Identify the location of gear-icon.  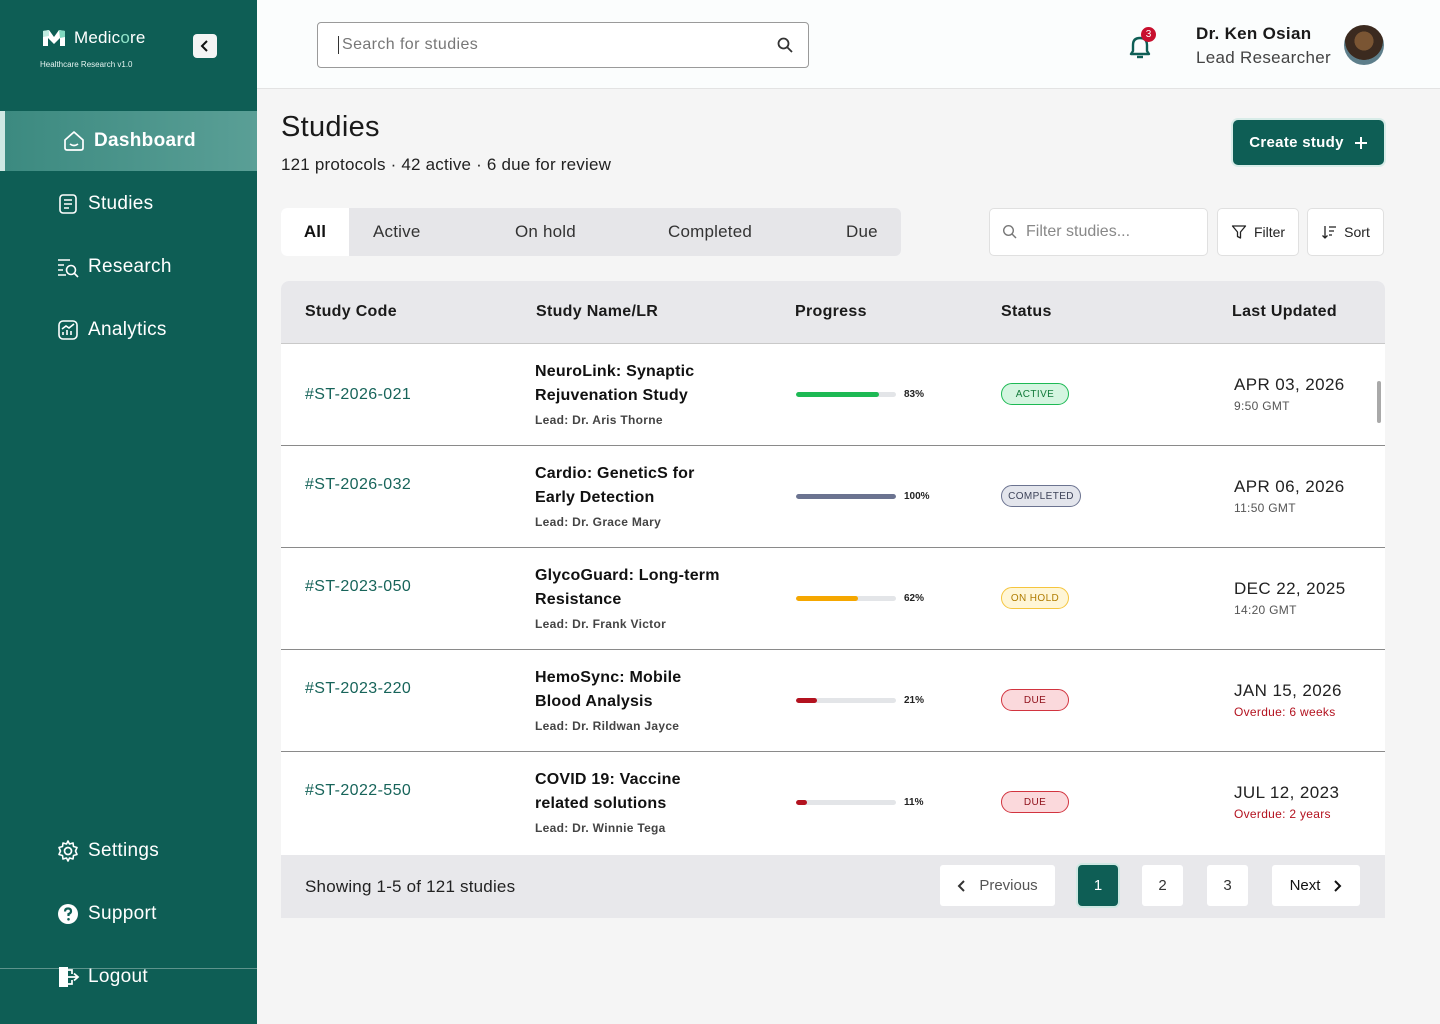
(68, 851).